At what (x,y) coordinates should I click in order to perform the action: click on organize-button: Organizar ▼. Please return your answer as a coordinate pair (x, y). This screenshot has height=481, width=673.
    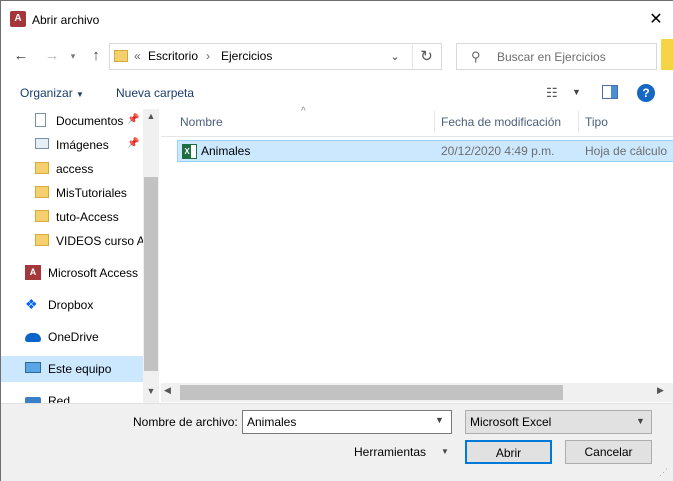
    Looking at the image, I should click on (52, 93).